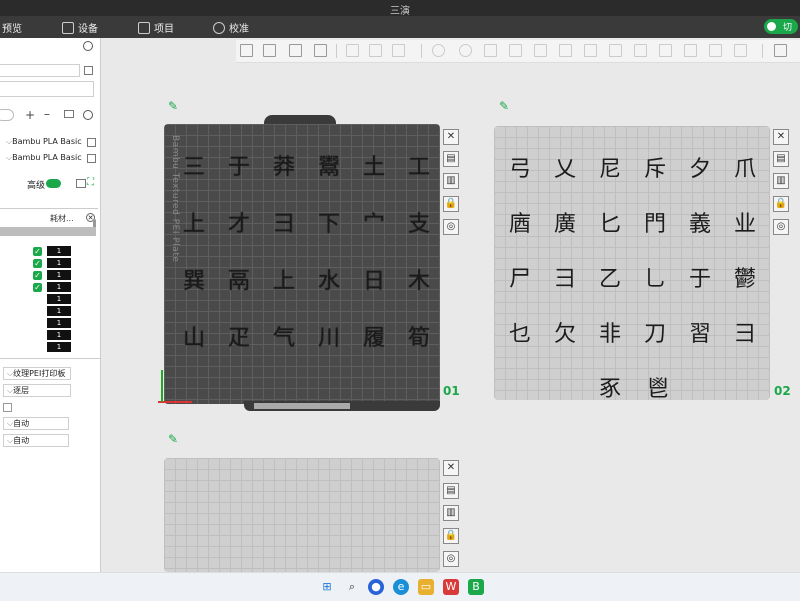 The height and width of the screenshot is (601, 800). What do you see at coordinates (451, 559) in the screenshot?
I see `plate-3-settings-icon: ◎` at bounding box center [451, 559].